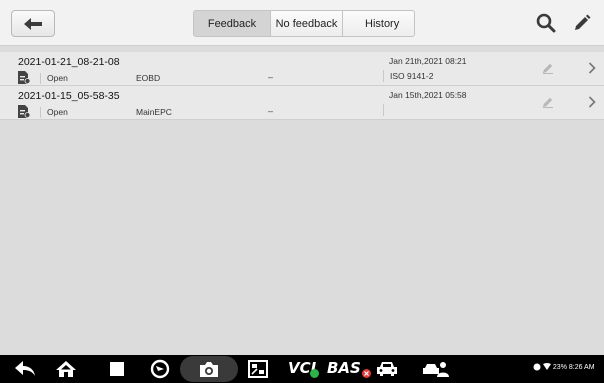 This screenshot has height=383, width=604. I want to click on search-icon, so click(546, 23).